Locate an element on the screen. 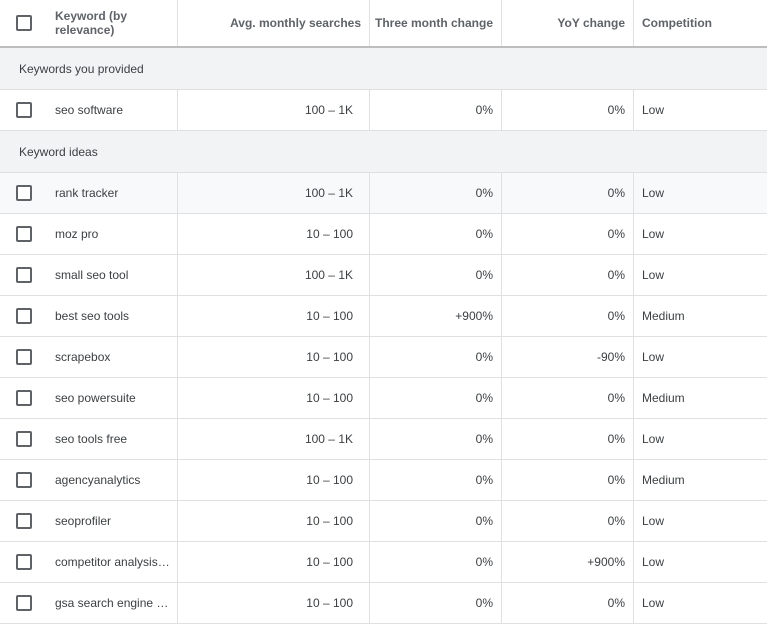 This screenshot has width=767, height=624. keyword-text: agencyanalytics is located at coordinates (98, 480).